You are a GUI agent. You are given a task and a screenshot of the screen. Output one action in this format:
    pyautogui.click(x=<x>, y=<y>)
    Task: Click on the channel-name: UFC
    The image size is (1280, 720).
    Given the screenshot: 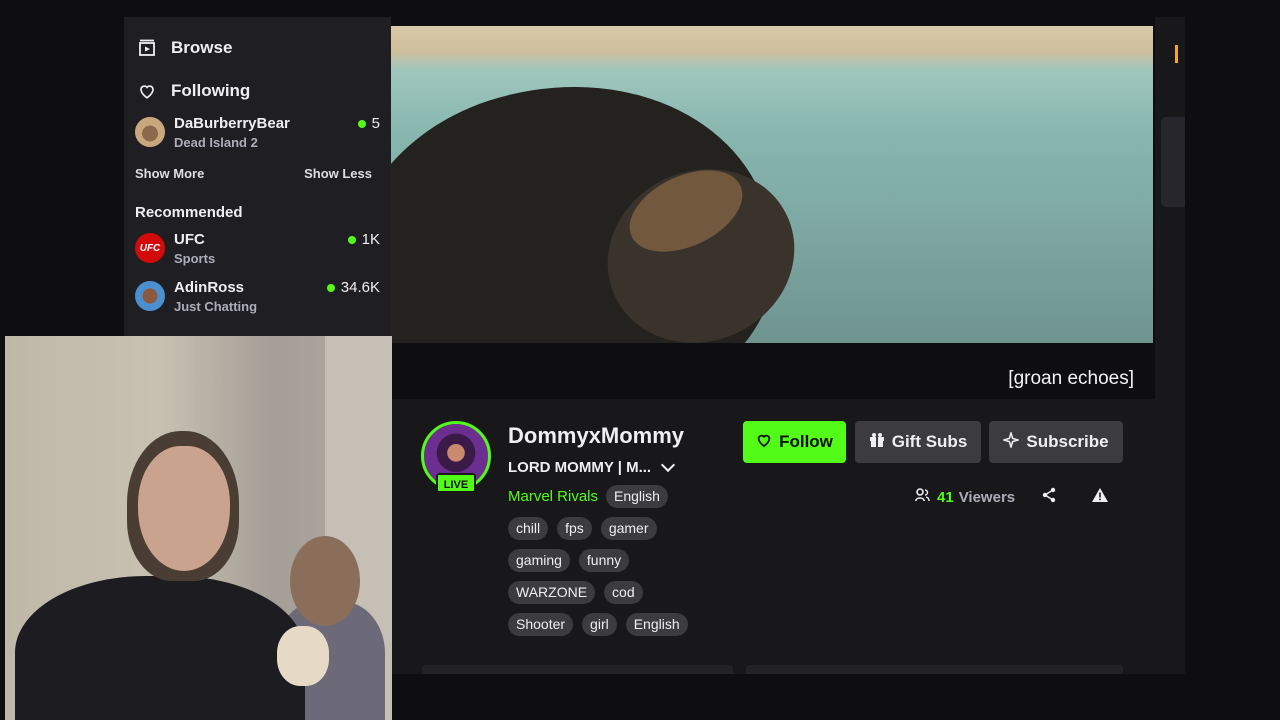 What is the action you would take?
    pyautogui.click(x=189, y=239)
    